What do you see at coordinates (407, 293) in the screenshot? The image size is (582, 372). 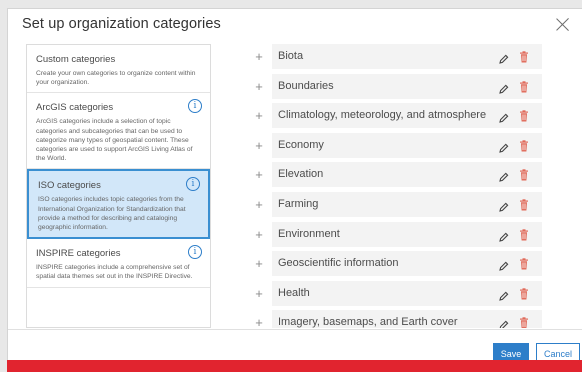 I see `category-item: Health` at bounding box center [407, 293].